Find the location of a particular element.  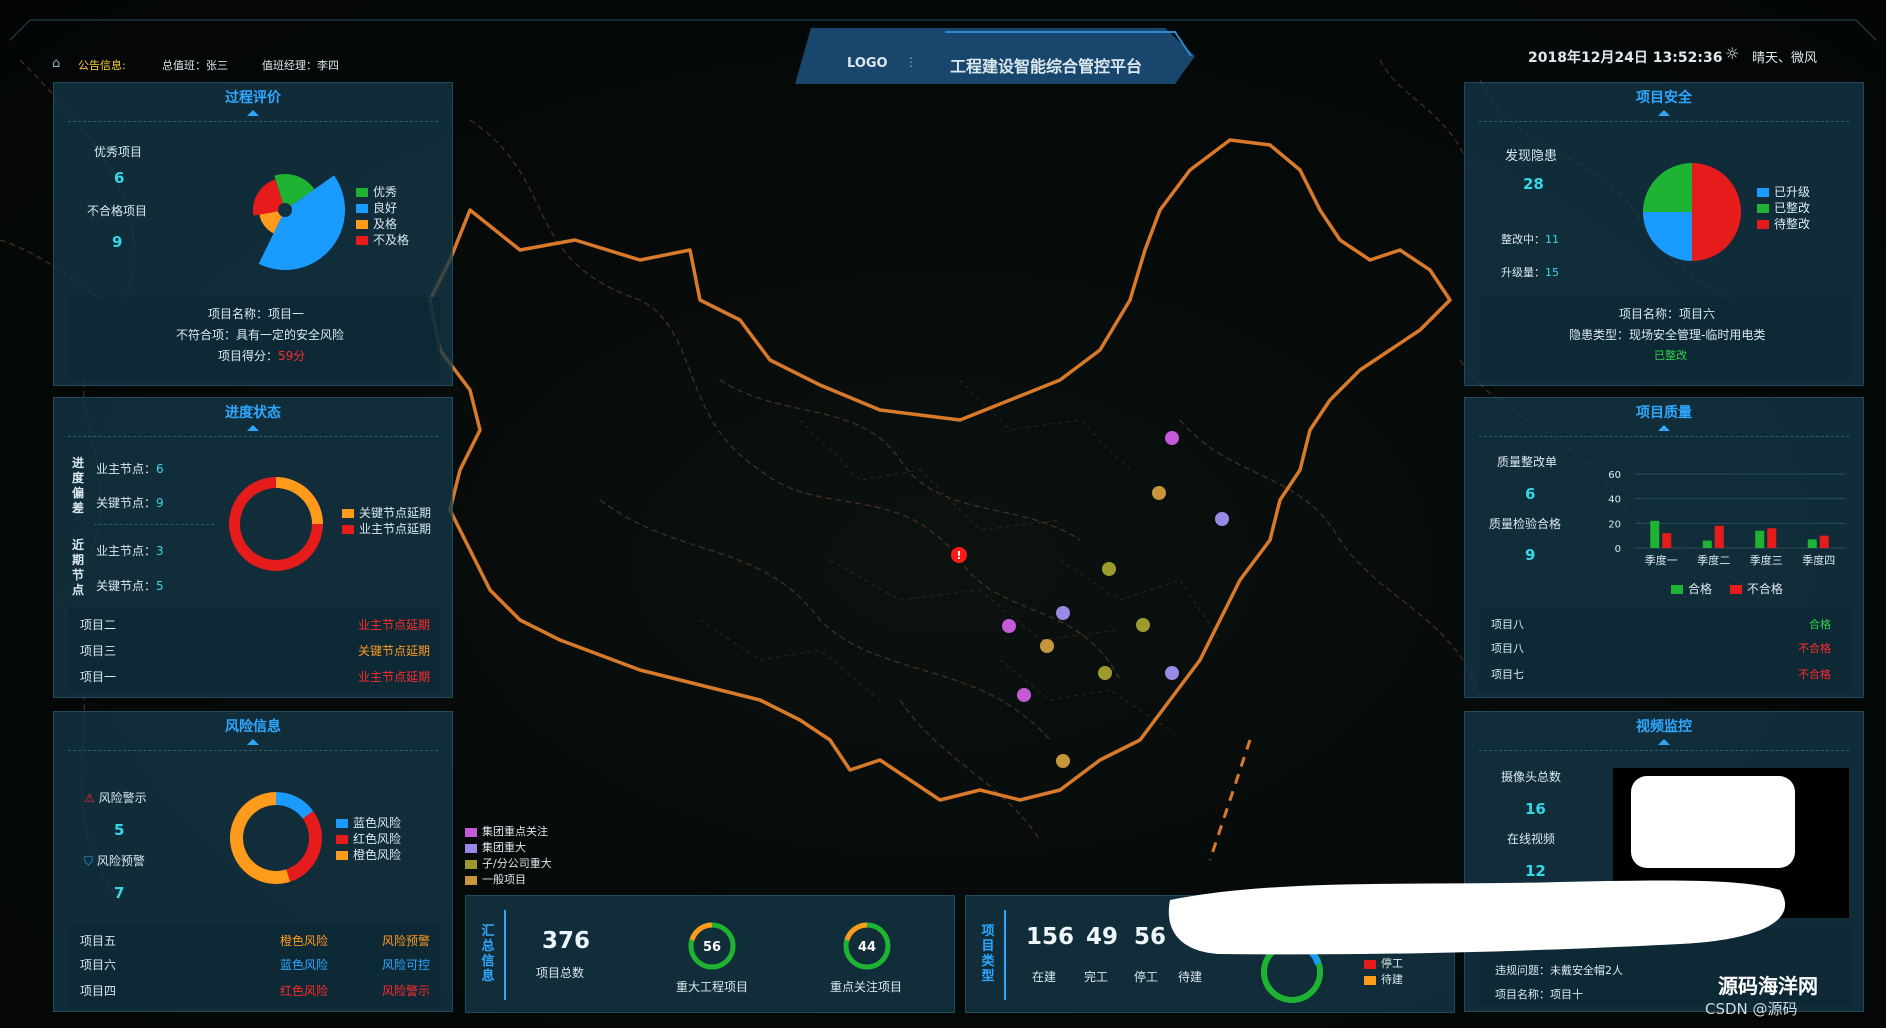

shield-icon: ⛉ is located at coordinates (90, 861).